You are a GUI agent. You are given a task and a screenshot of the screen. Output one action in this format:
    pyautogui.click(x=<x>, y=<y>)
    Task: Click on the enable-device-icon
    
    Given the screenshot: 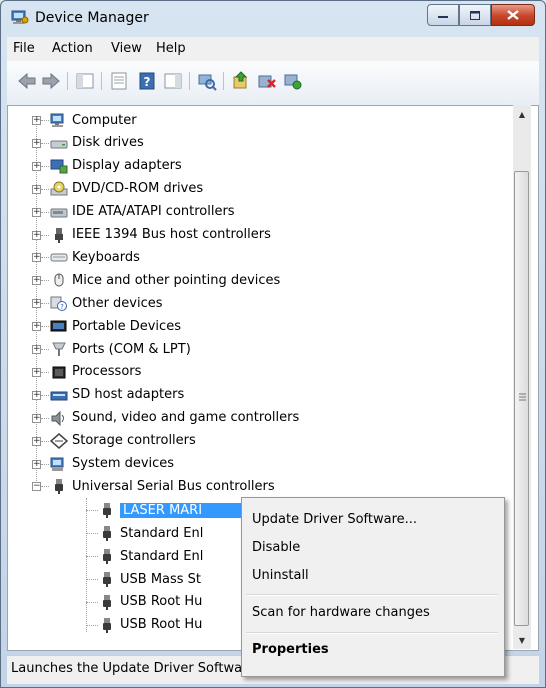 What is the action you would take?
    pyautogui.click(x=293, y=81)
    